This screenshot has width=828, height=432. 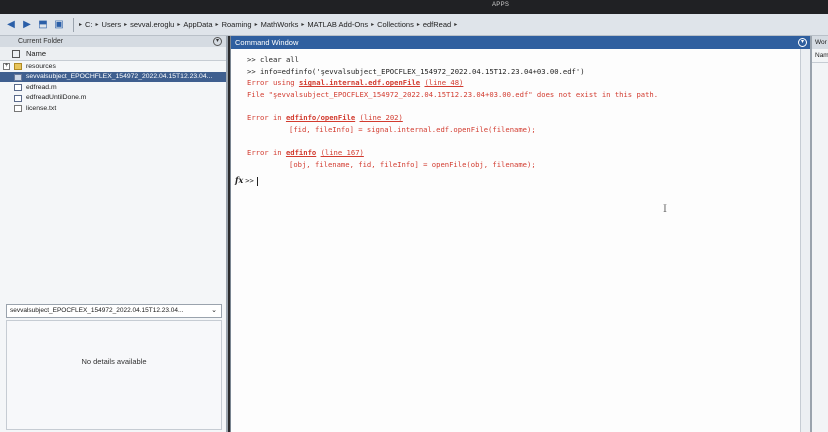 What do you see at coordinates (395, 24) in the screenshot?
I see `breadcrumb-item: Collections` at bounding box center [395, 24].